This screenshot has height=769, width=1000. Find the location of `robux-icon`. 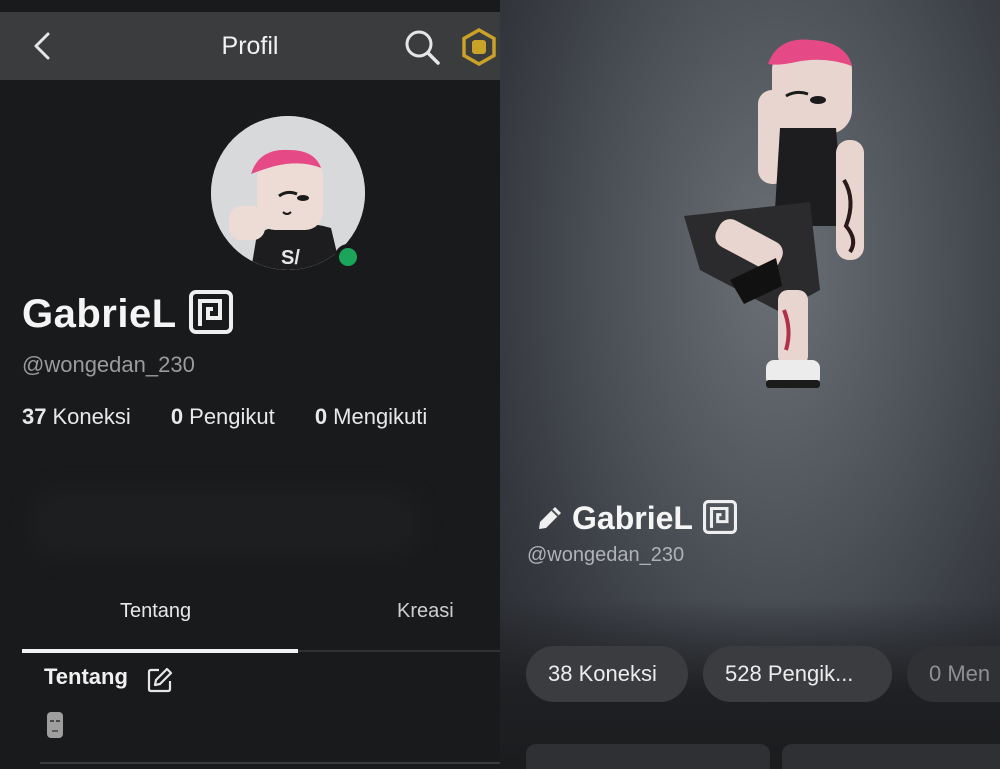

robux-icon is located at coordinates (479, 47).